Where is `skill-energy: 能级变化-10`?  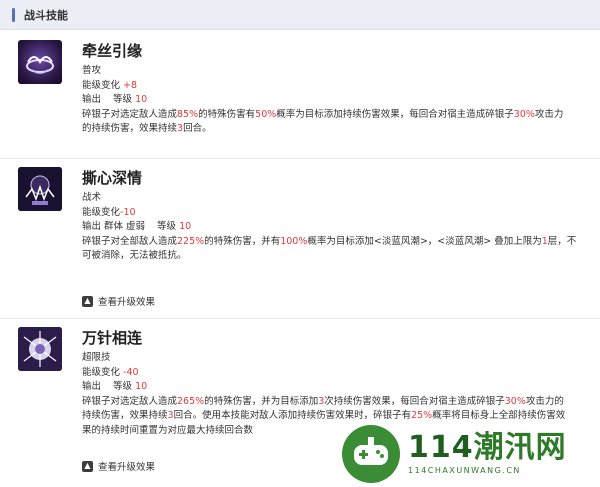 skill-energy: 能级变化-10 is located at coordinates (109, 212).